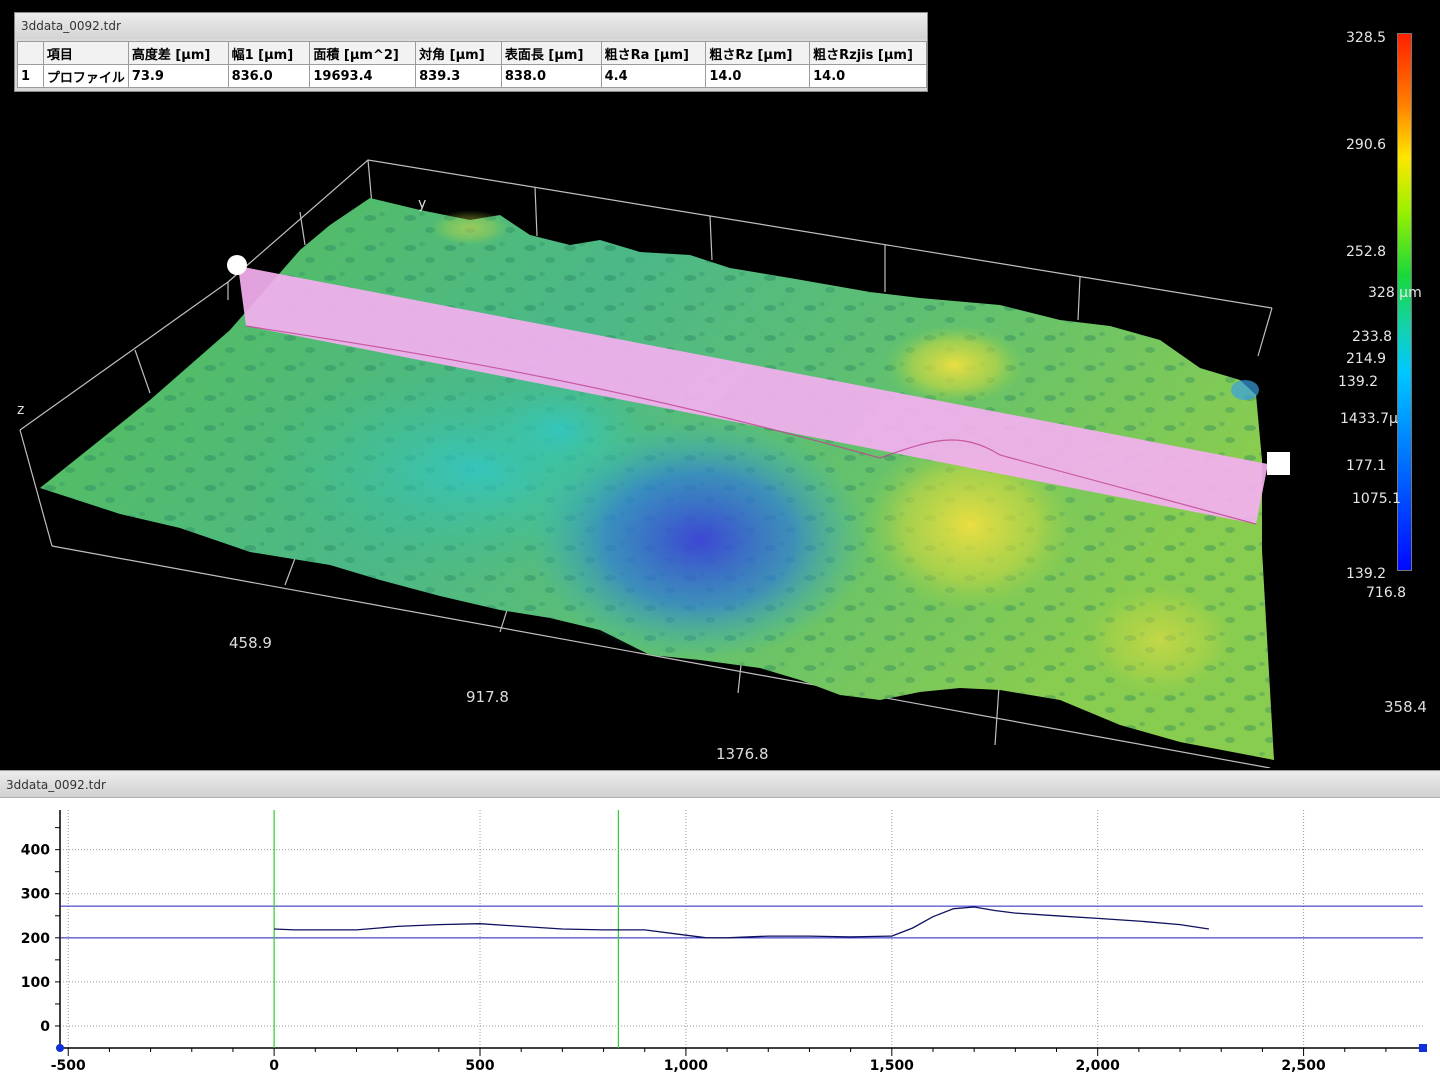 This screenshot has height=1080, width=1440. Describe the element at coordinates (1366, 38) in the screenshot. I see `colorbar-label: 328.5` at that location.